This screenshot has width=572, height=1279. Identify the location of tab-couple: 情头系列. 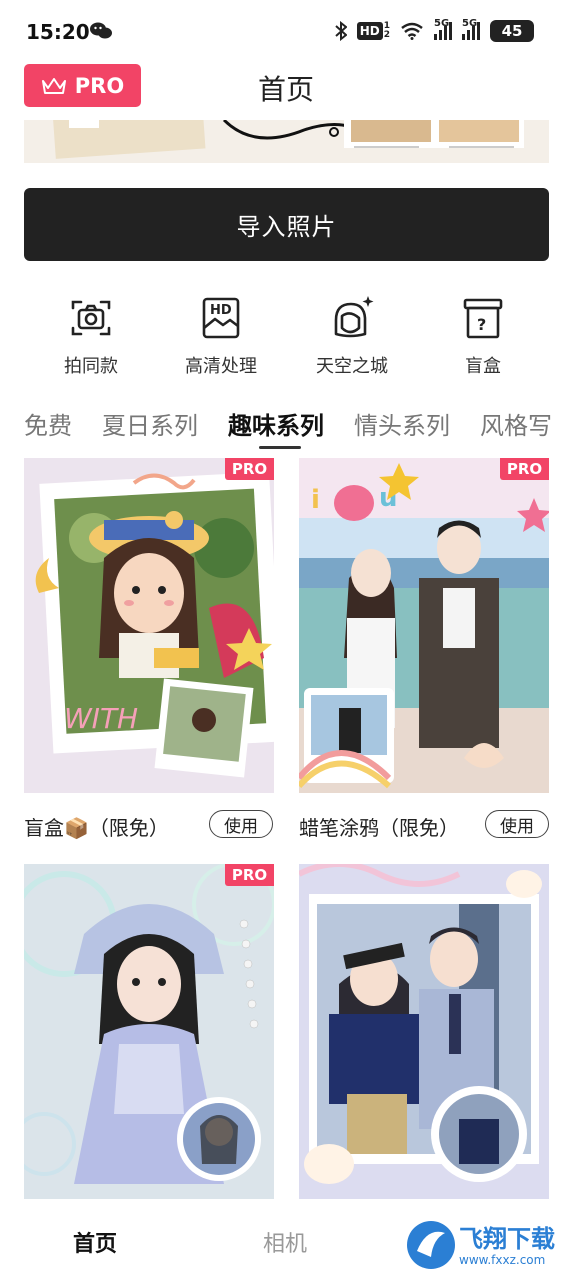
(402, 423).